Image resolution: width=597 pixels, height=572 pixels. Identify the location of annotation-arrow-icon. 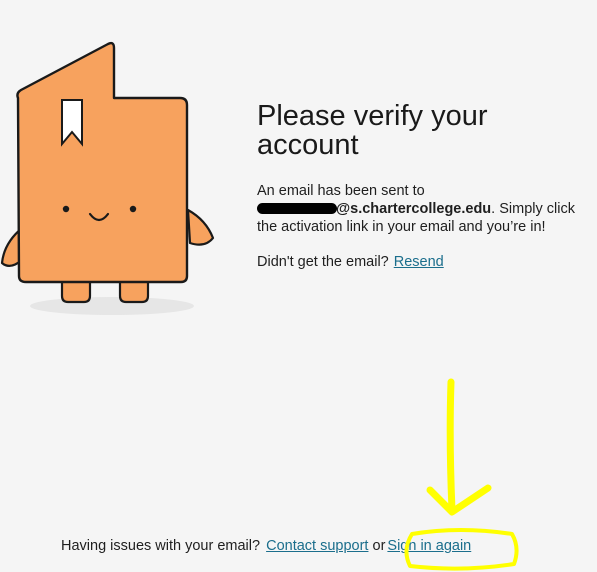
(451, 446).